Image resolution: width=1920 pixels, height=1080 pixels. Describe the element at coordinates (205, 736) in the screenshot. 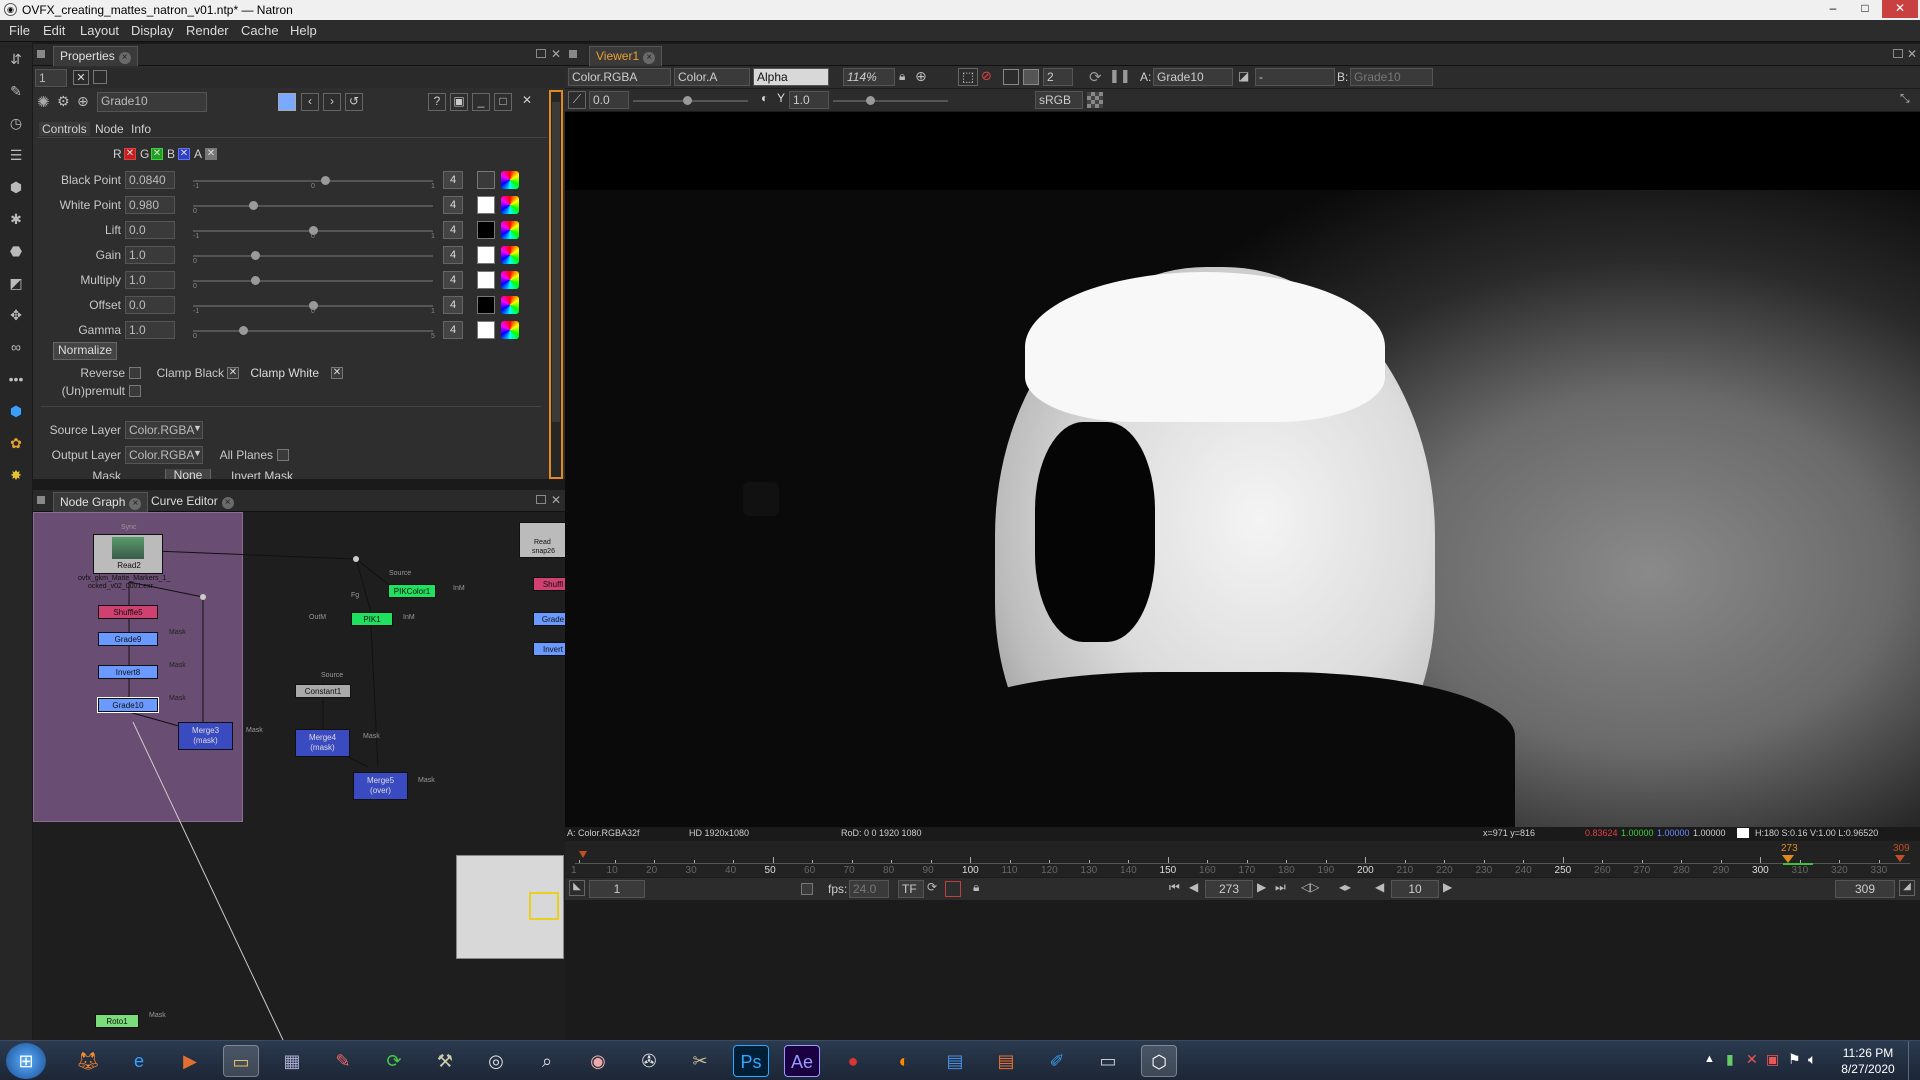

I see `merge3-node: Merge3 (mask)` at that location.